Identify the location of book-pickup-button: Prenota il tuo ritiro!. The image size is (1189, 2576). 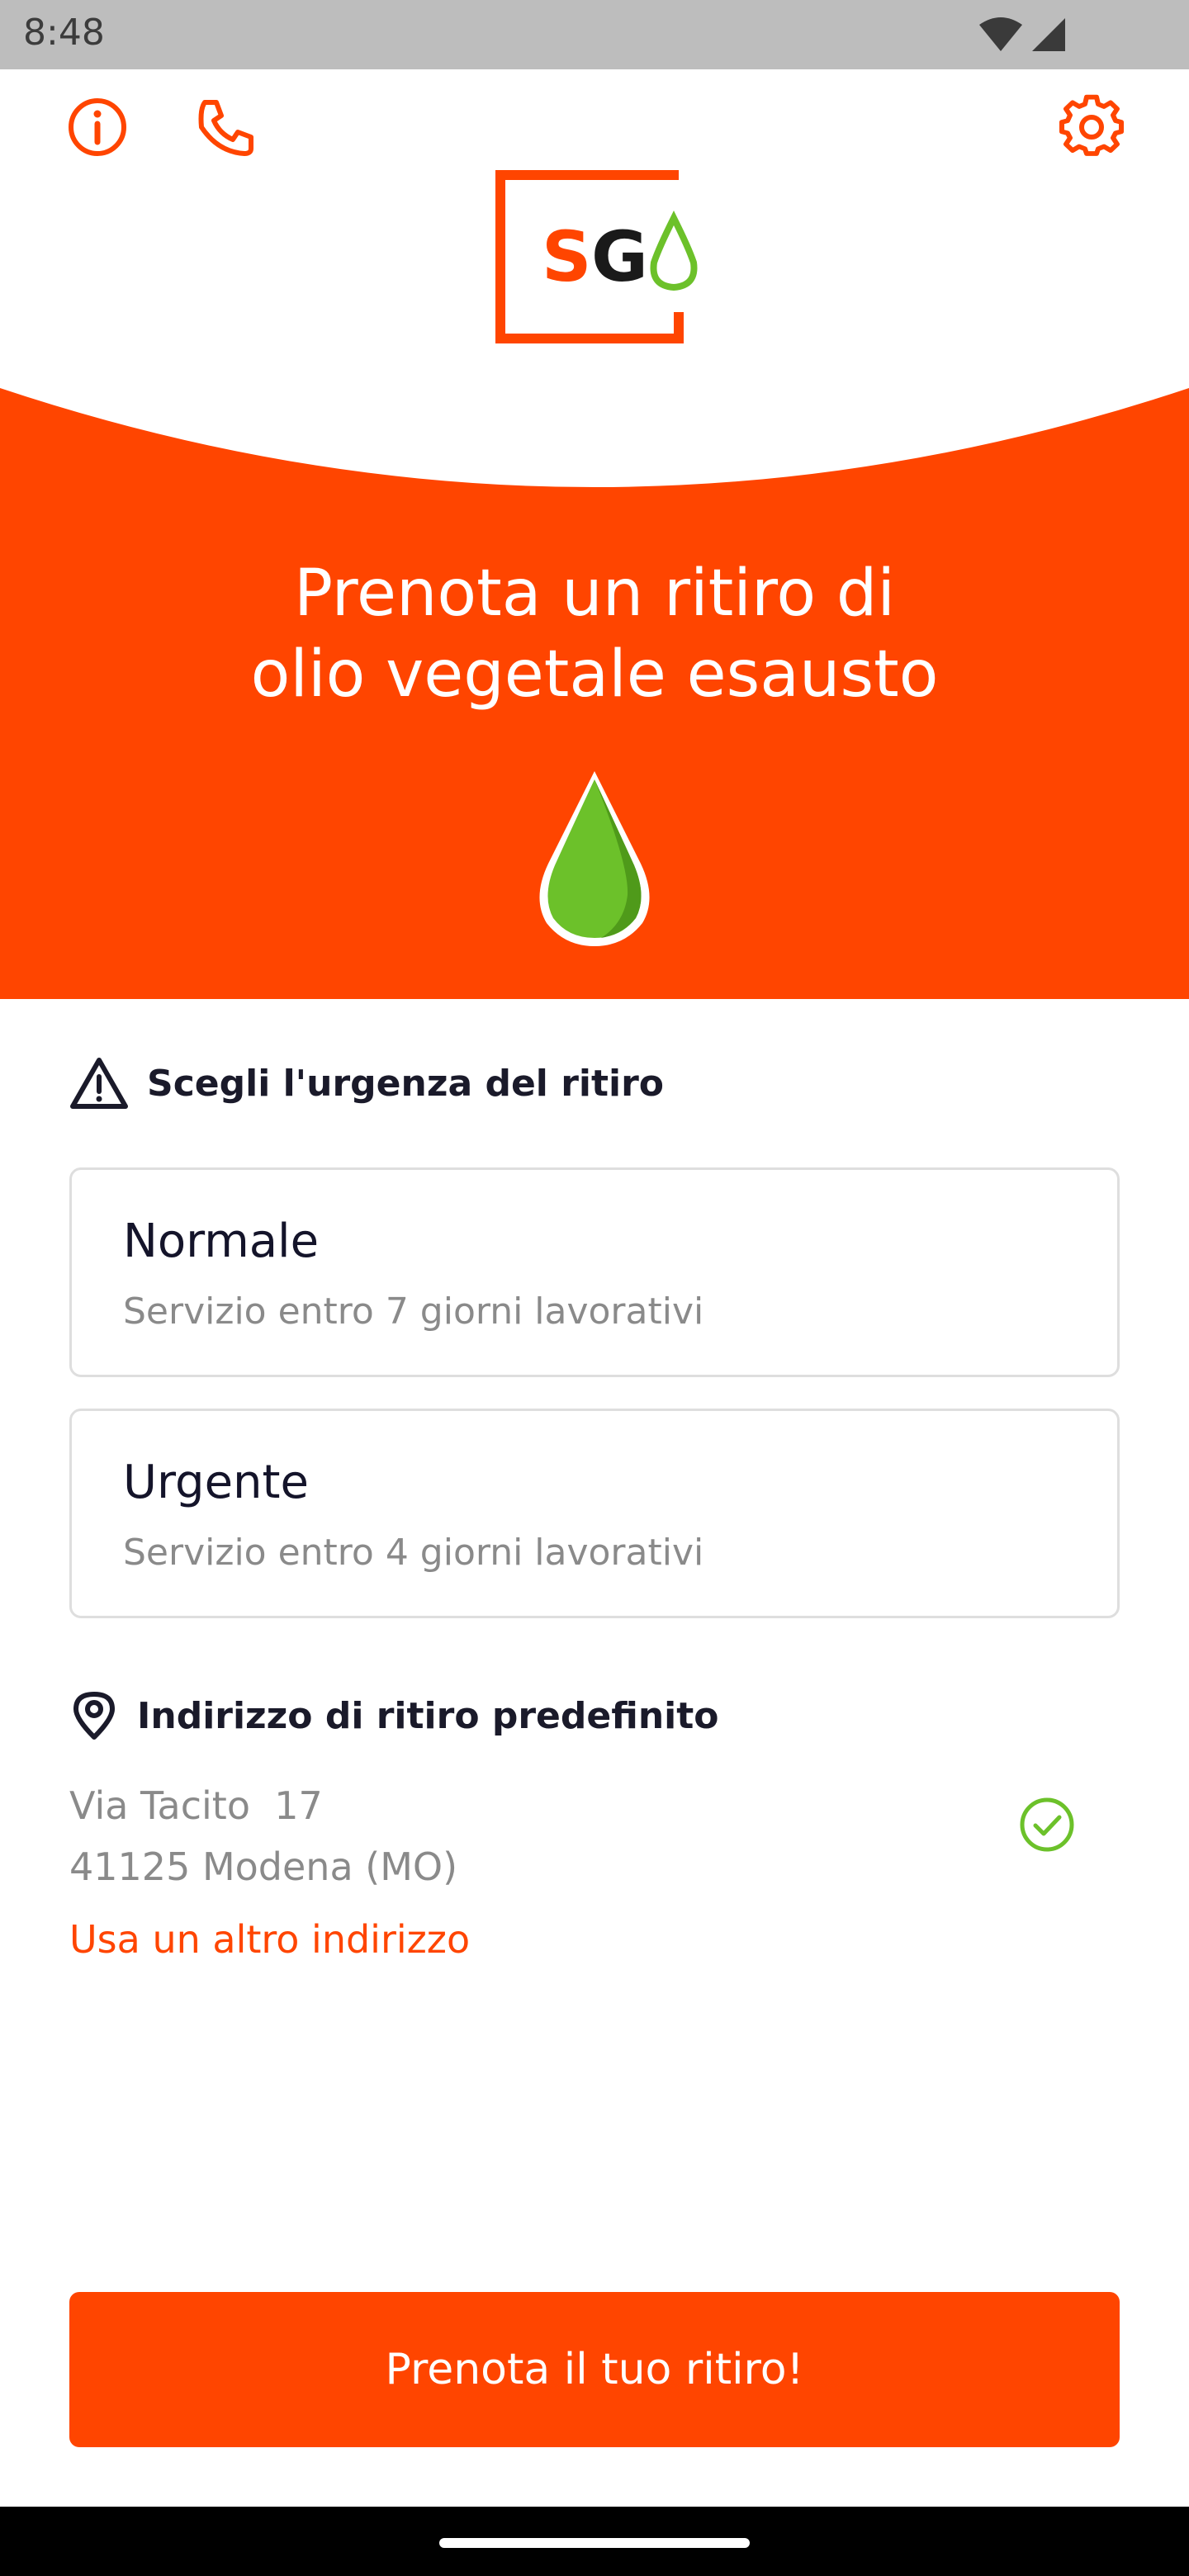
(594, 2369).